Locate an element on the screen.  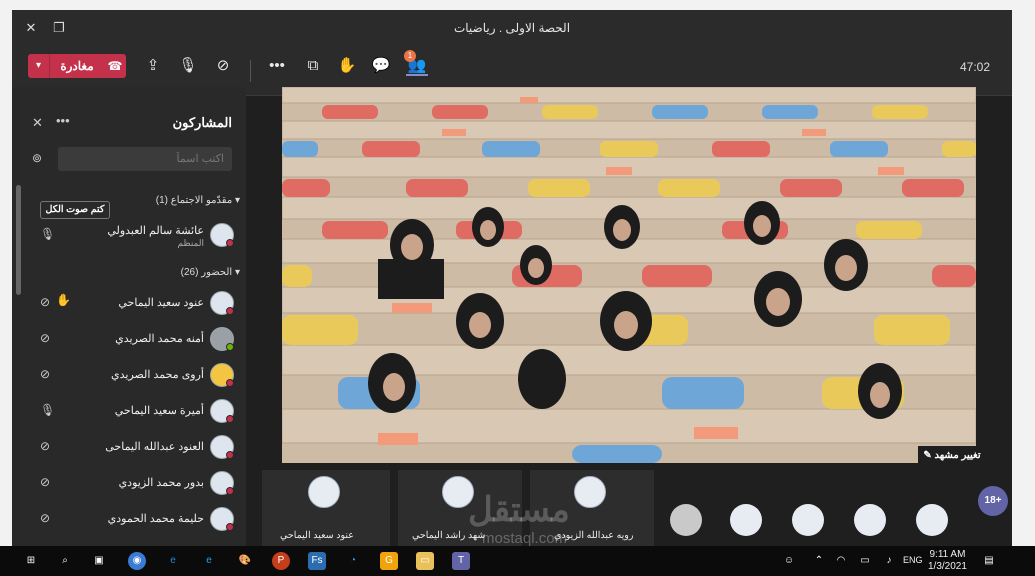
close-panel-icon: ✕ is located at coordinates (37, 123).